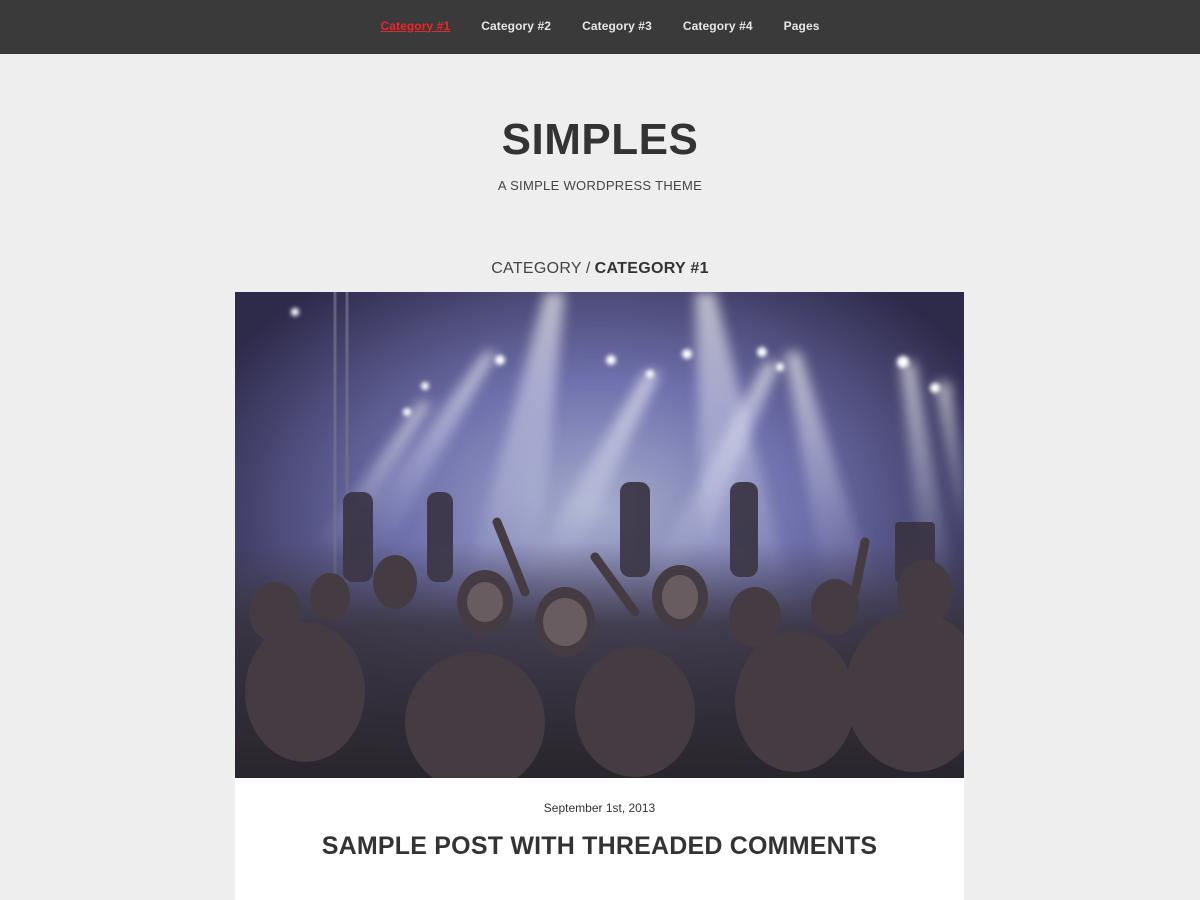  I want to click on archive-term: CATEGORY #1, so click(651, 268).